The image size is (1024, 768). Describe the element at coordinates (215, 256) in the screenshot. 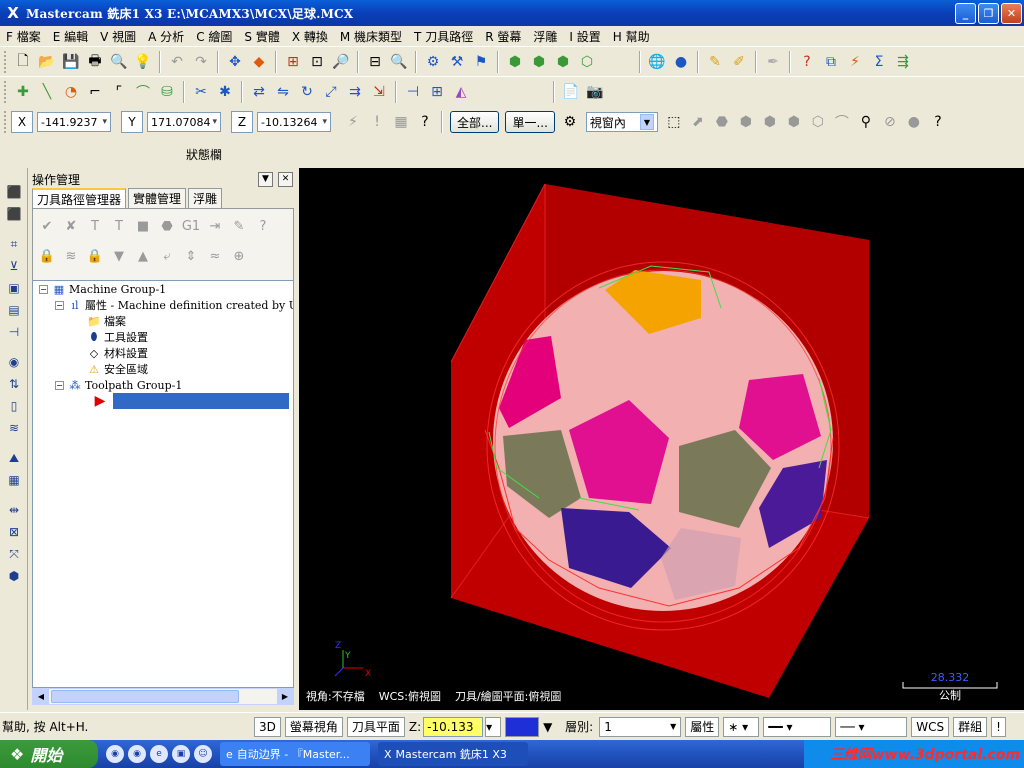

I see `show-only-icon: ≈` at that location.